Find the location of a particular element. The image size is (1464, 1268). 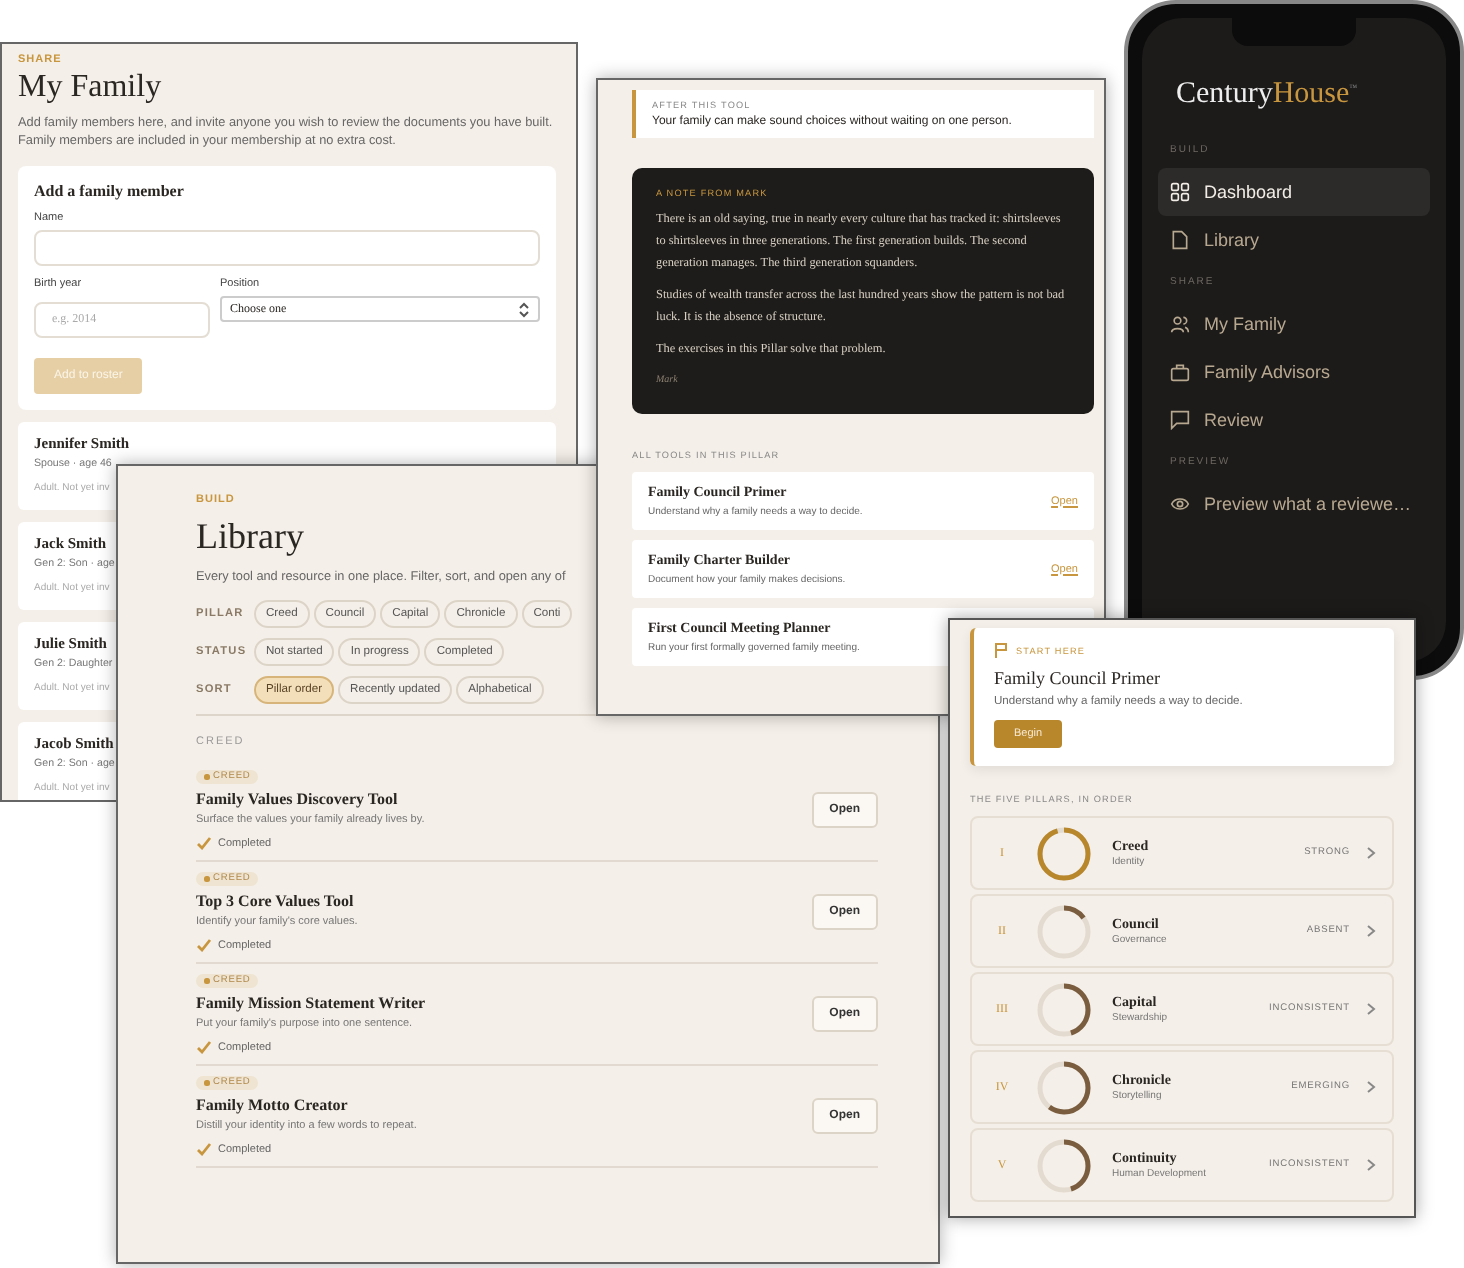

nav-item: Library is located at coordinates (1294, 240).